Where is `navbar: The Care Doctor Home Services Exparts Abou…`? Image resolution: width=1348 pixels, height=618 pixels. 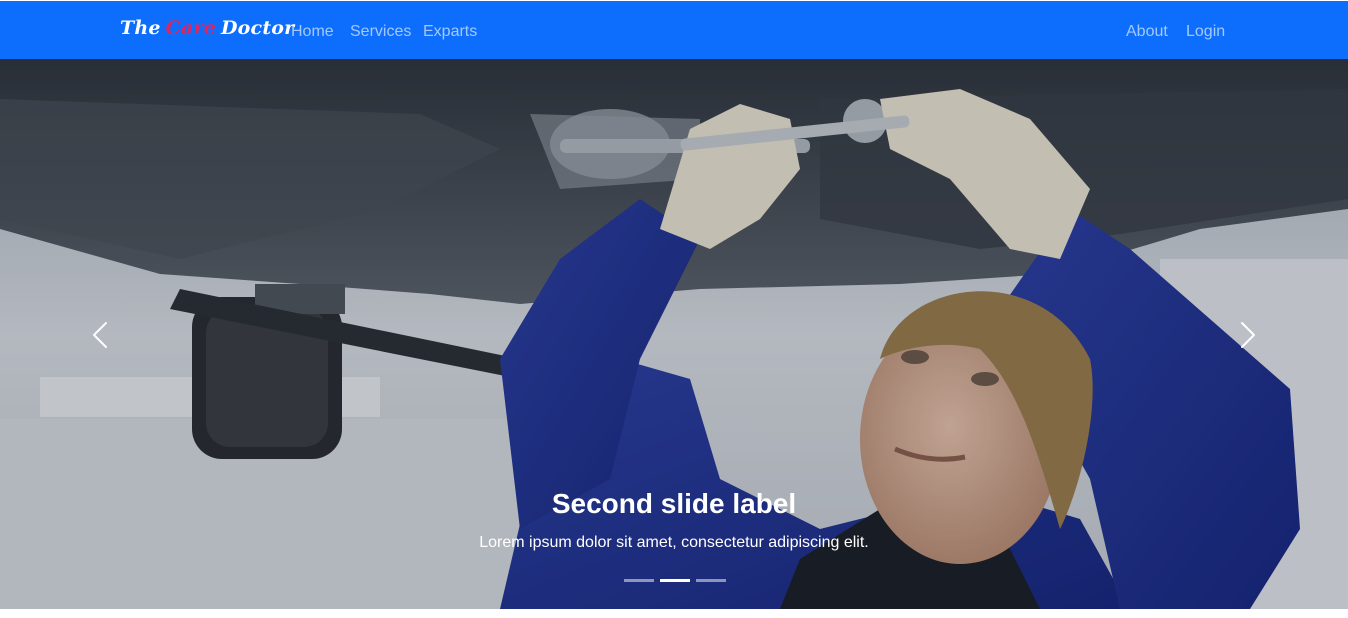 navbar: The Care Doctor Home Services Exparts Abou… is located at coordinates (674, 30).